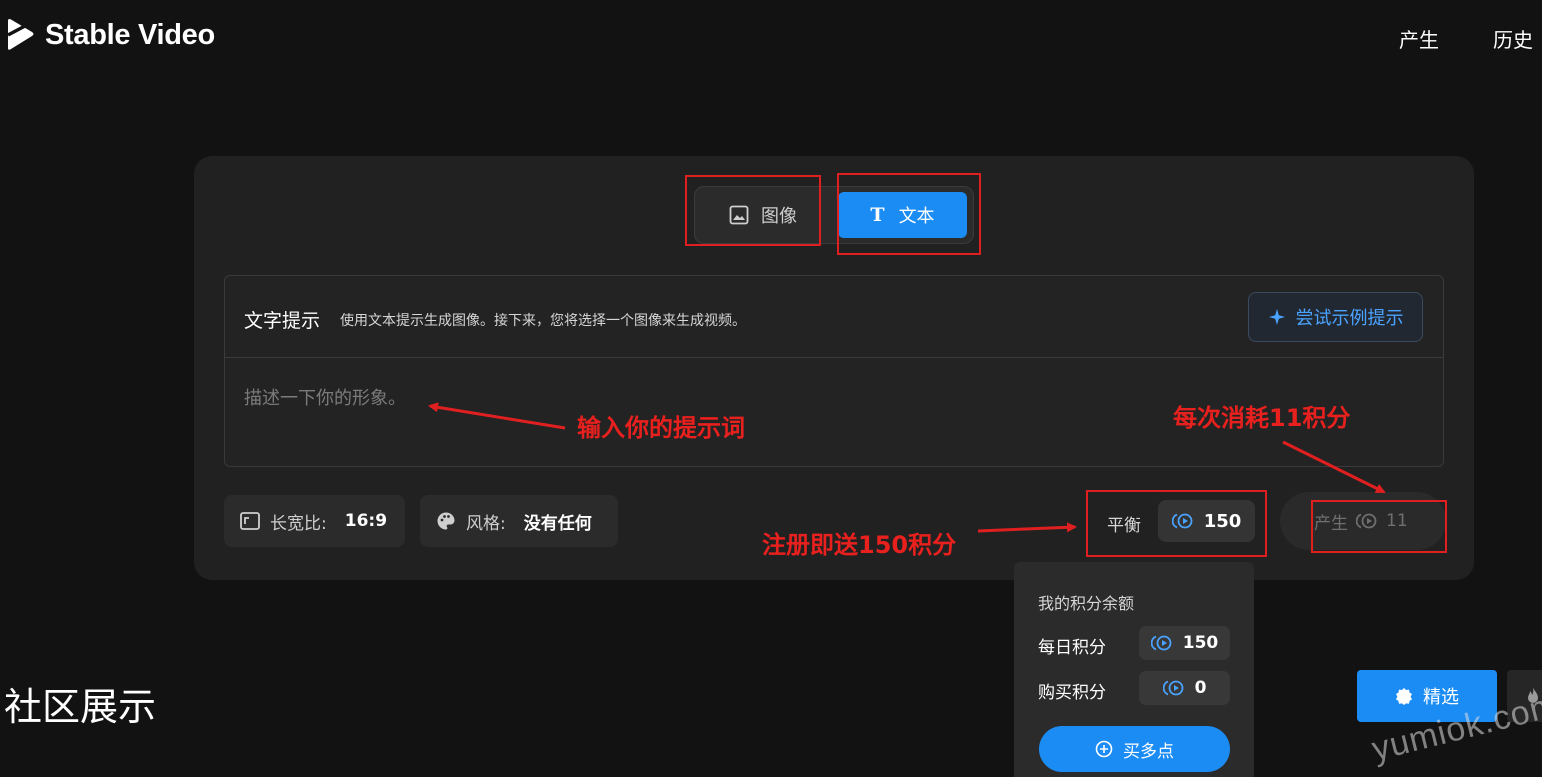 This screenshot has width=1542, height=777. Describe the element at coordinates (130, 34) in the screenshot. I see `brand-name: Stable Video` at that location.